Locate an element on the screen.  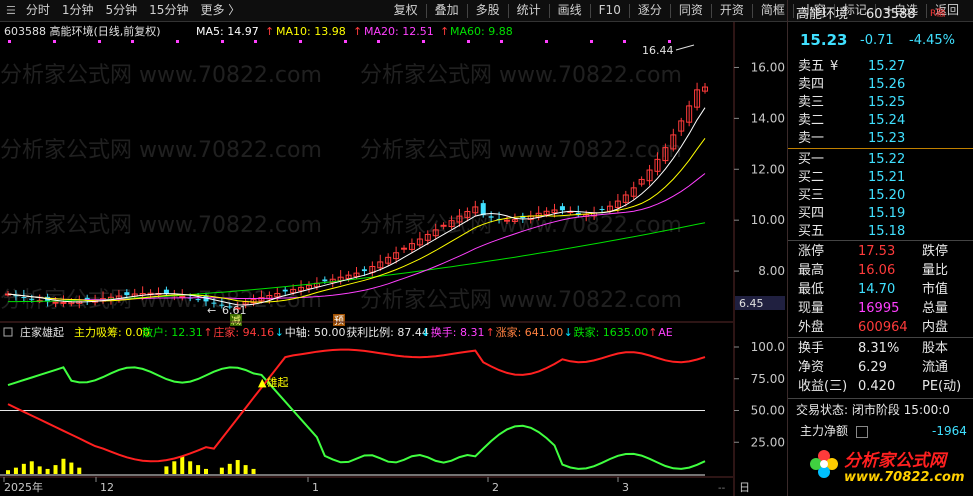
toolbar-right-8: 开资 is located at coordinates (732, 10).